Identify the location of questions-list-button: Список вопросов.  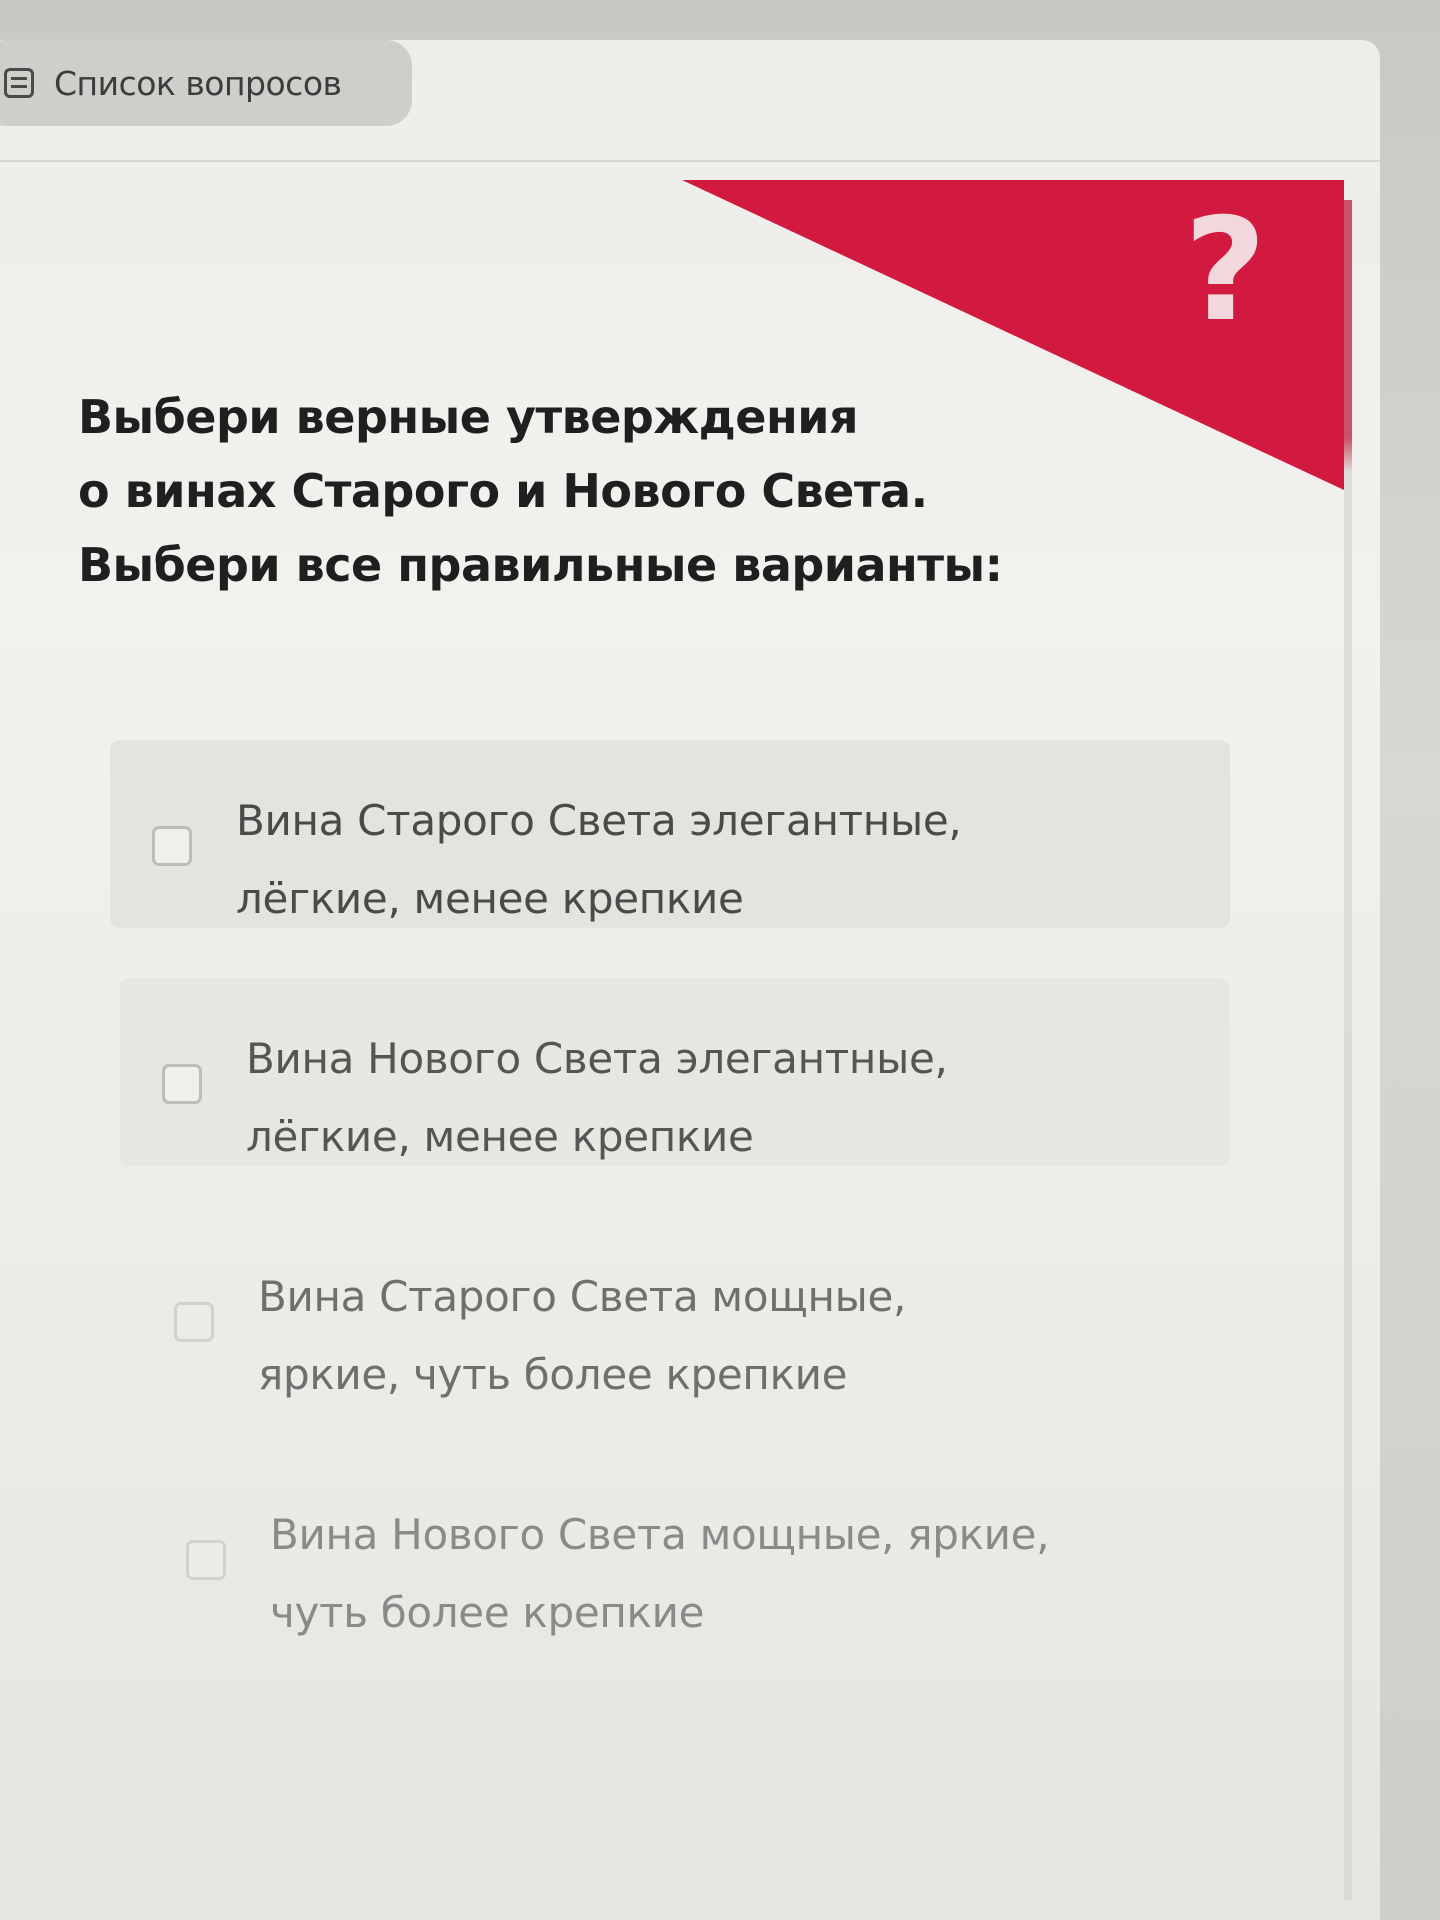
(206, 83).